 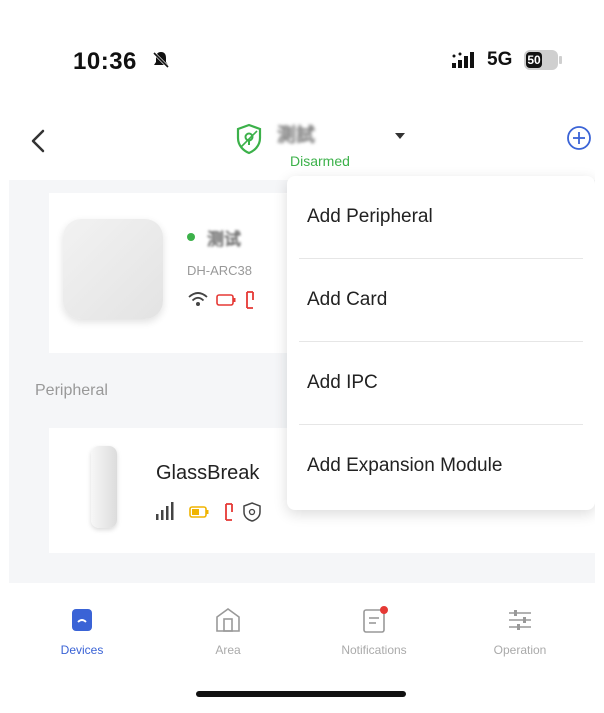 What do you see at coordinates (405, 465) in the screenshot?
I see `menu-item-label: Add Expansion Module` at bounding box center [405, 465].